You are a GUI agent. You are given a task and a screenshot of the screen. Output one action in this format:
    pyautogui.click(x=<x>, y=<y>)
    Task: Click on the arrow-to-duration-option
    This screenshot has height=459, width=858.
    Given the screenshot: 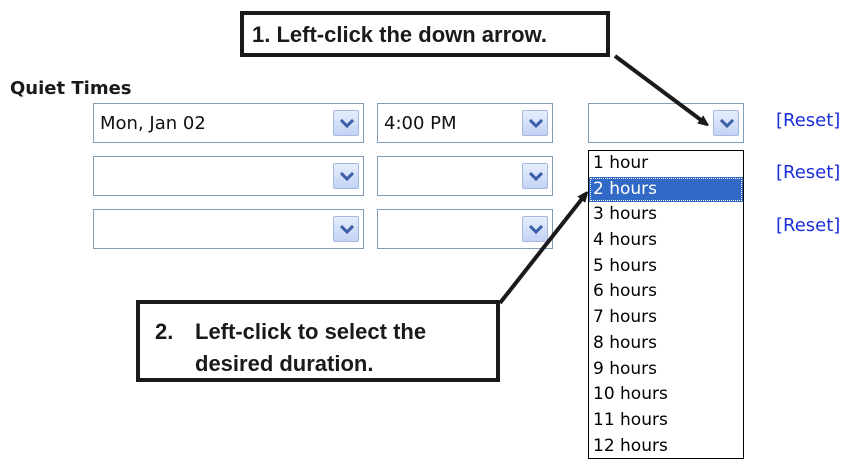 What is the action you would take?
    pyautogui.click(x=541, y=250)
    